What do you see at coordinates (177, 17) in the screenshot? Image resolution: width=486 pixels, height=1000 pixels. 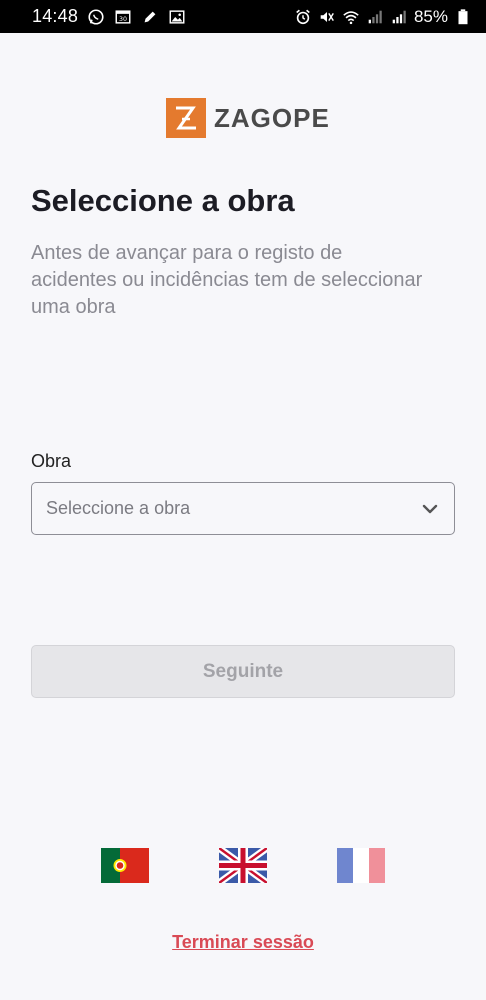 I see `image-icon` at bounding box center [177, 17].